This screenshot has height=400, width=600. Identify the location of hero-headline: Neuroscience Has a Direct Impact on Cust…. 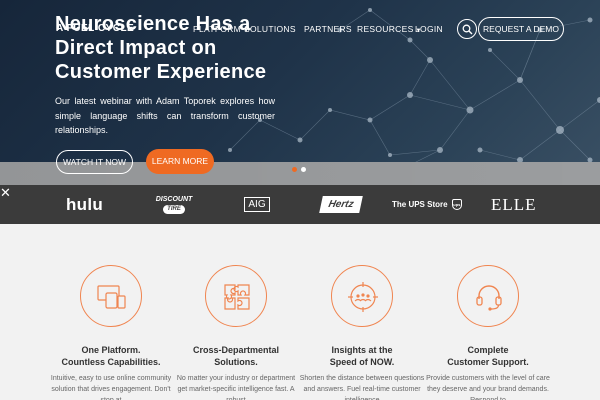
(180, 48).